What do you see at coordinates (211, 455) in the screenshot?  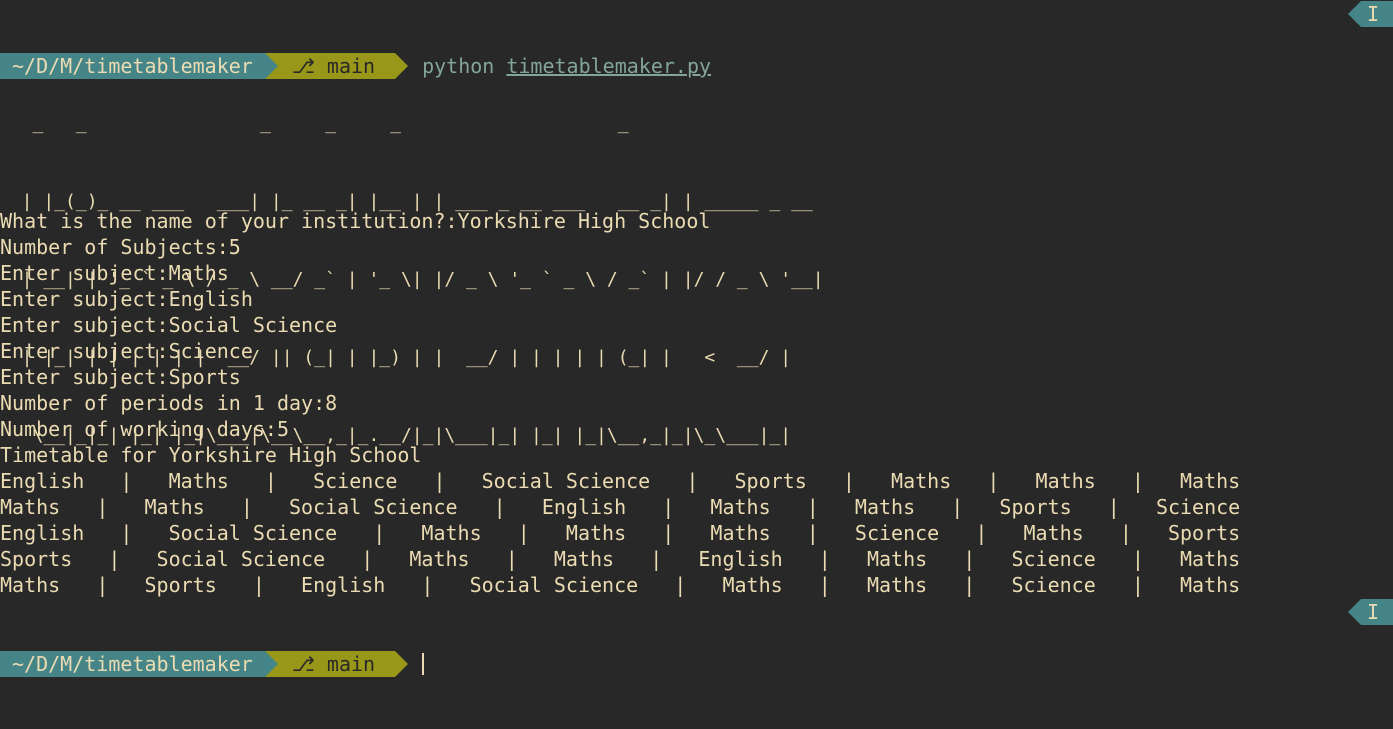 I see `timetable-title: Timetable for Yorkshire High School` at bounding box center [211, 455].